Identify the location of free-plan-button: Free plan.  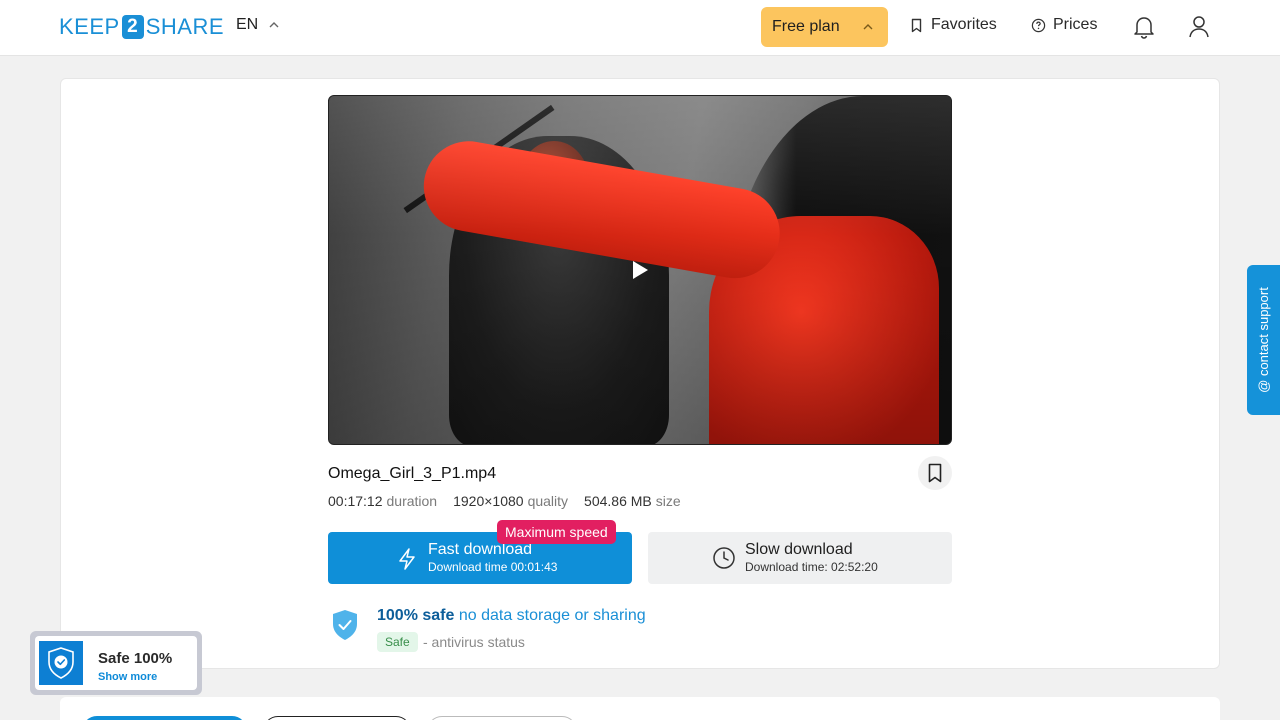
(824, 27).